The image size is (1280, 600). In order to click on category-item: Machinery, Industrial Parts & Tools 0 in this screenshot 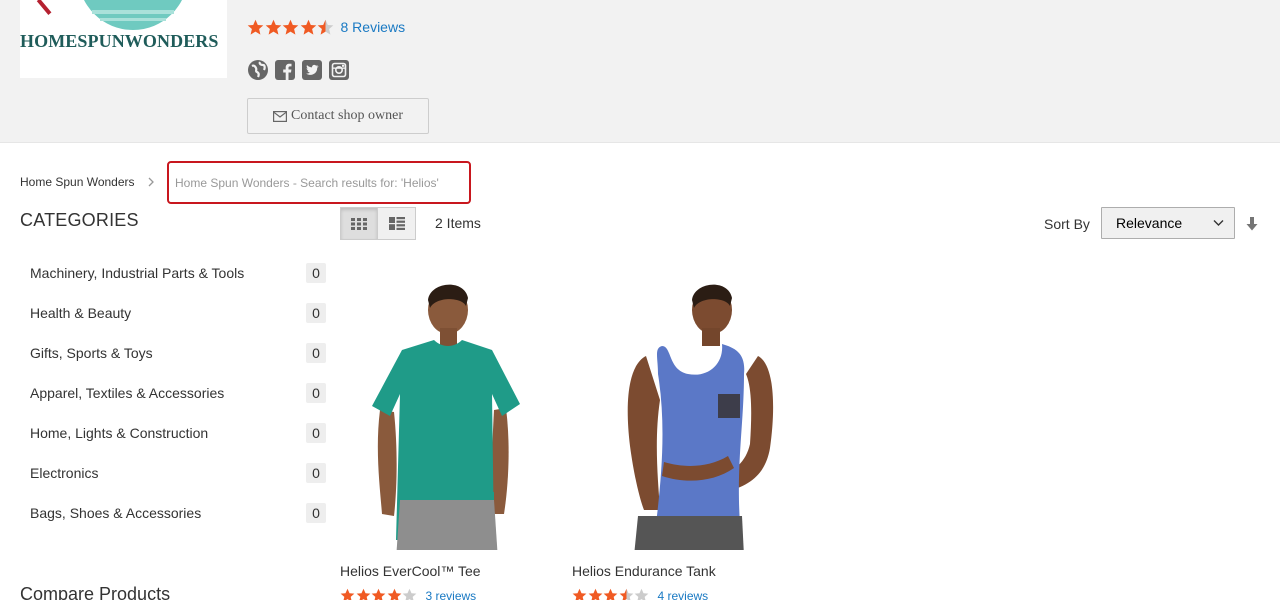, I will do `click(178, 280)`.